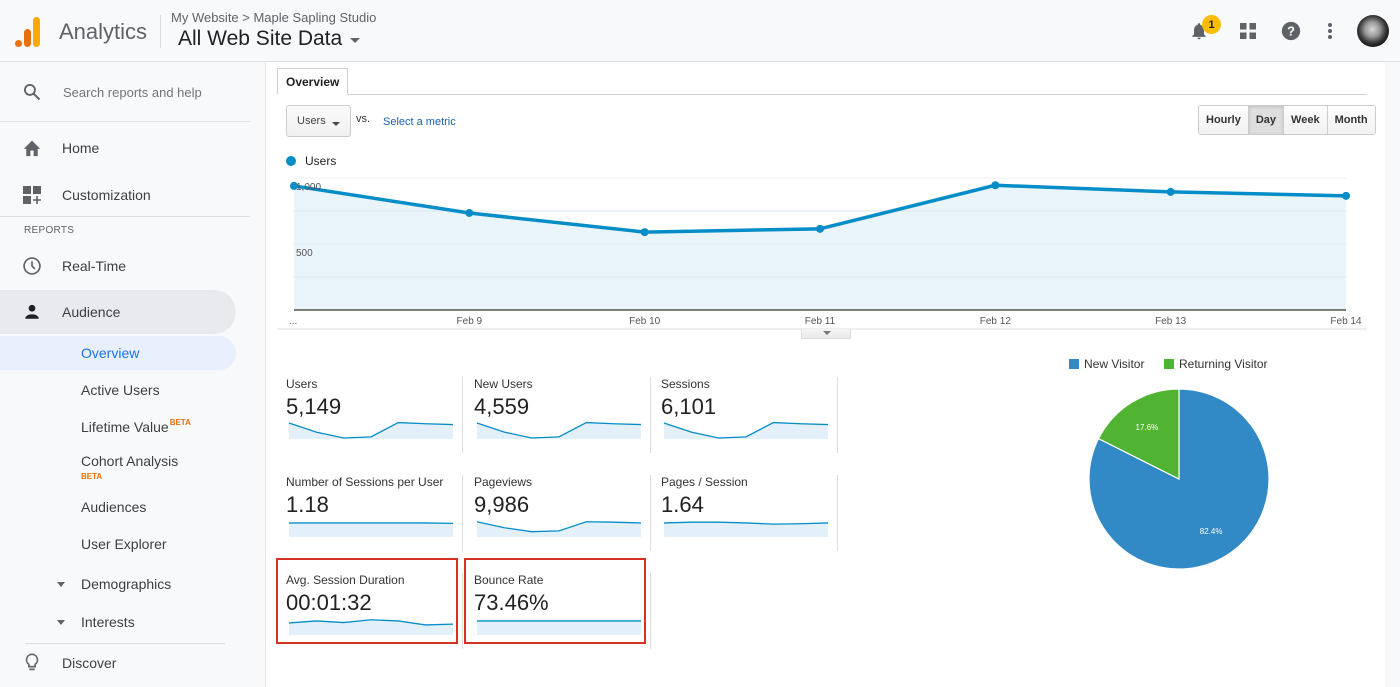 Image resolution: width=1400 pixels, height=687 pixels. I want to click on pie-slice-new-visitor, so click(1179, 479).